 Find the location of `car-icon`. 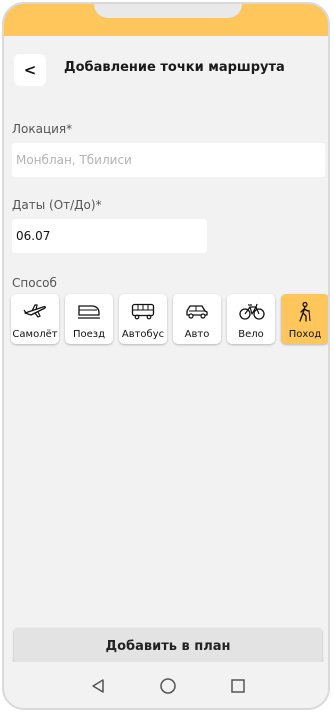

car-icon is located at coordinates (197, 312).